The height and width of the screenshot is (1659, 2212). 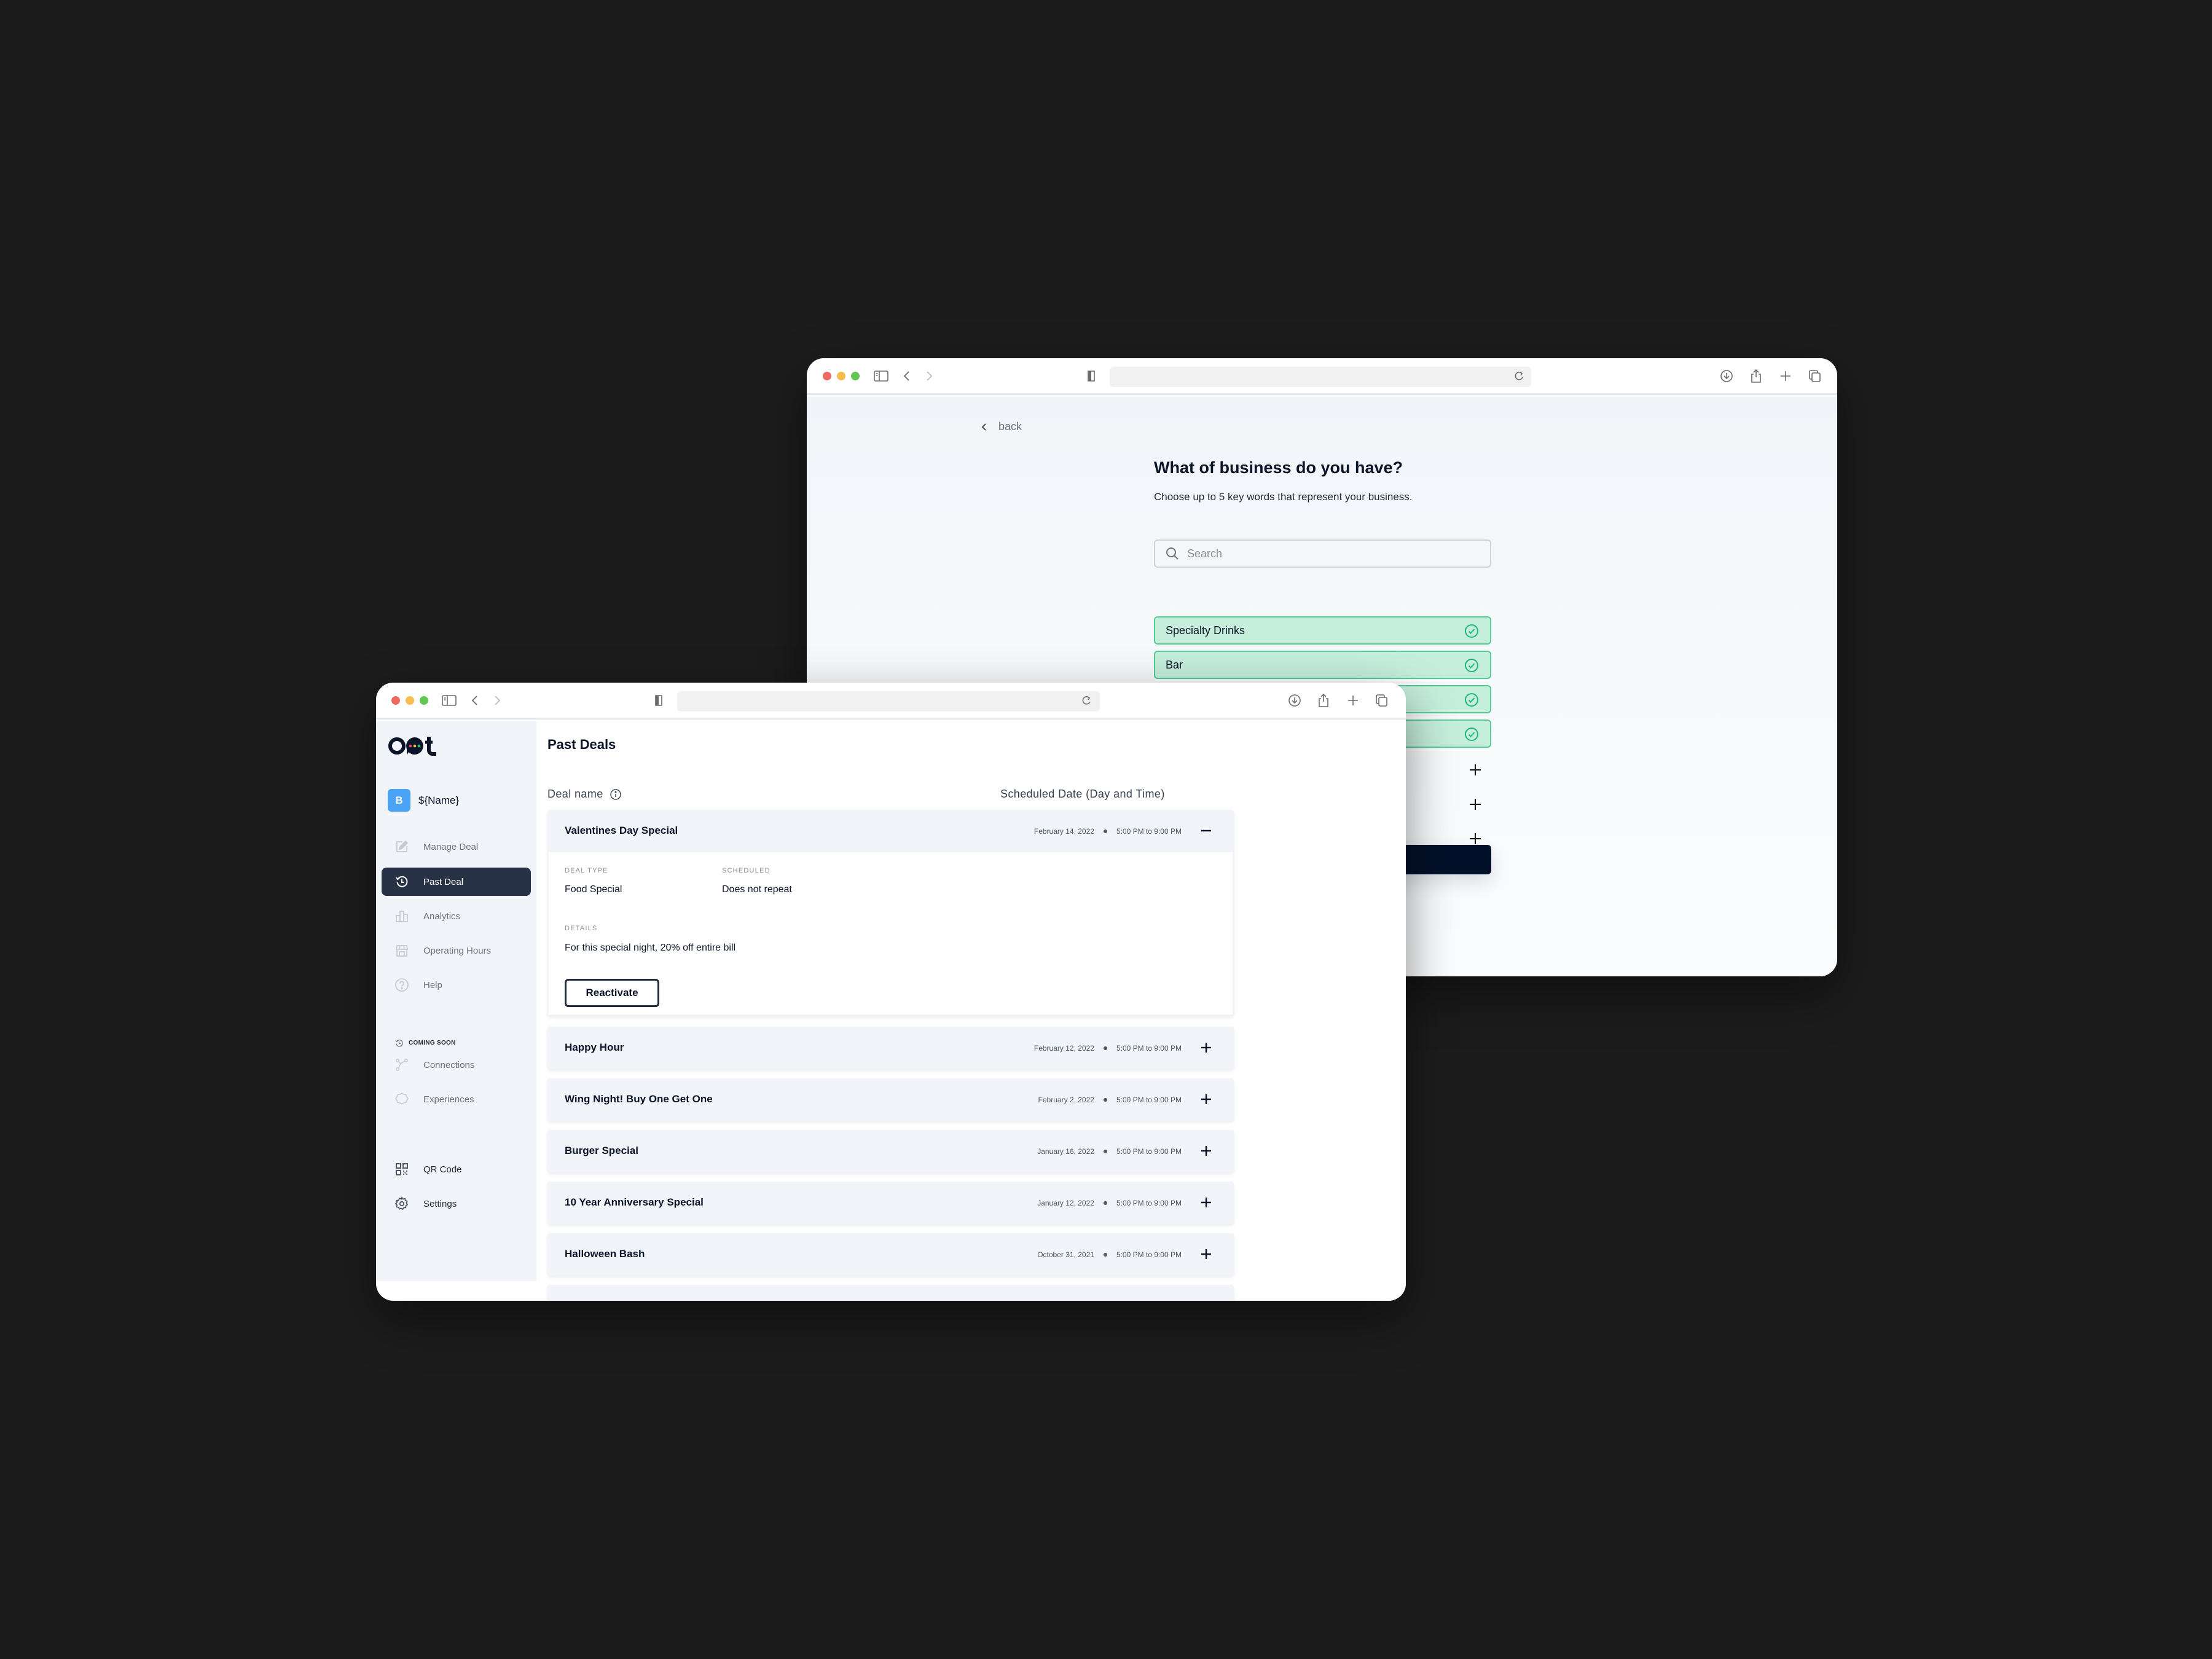 I want to click on reactivate-button: Reactivate, so click(x=612, y=993).